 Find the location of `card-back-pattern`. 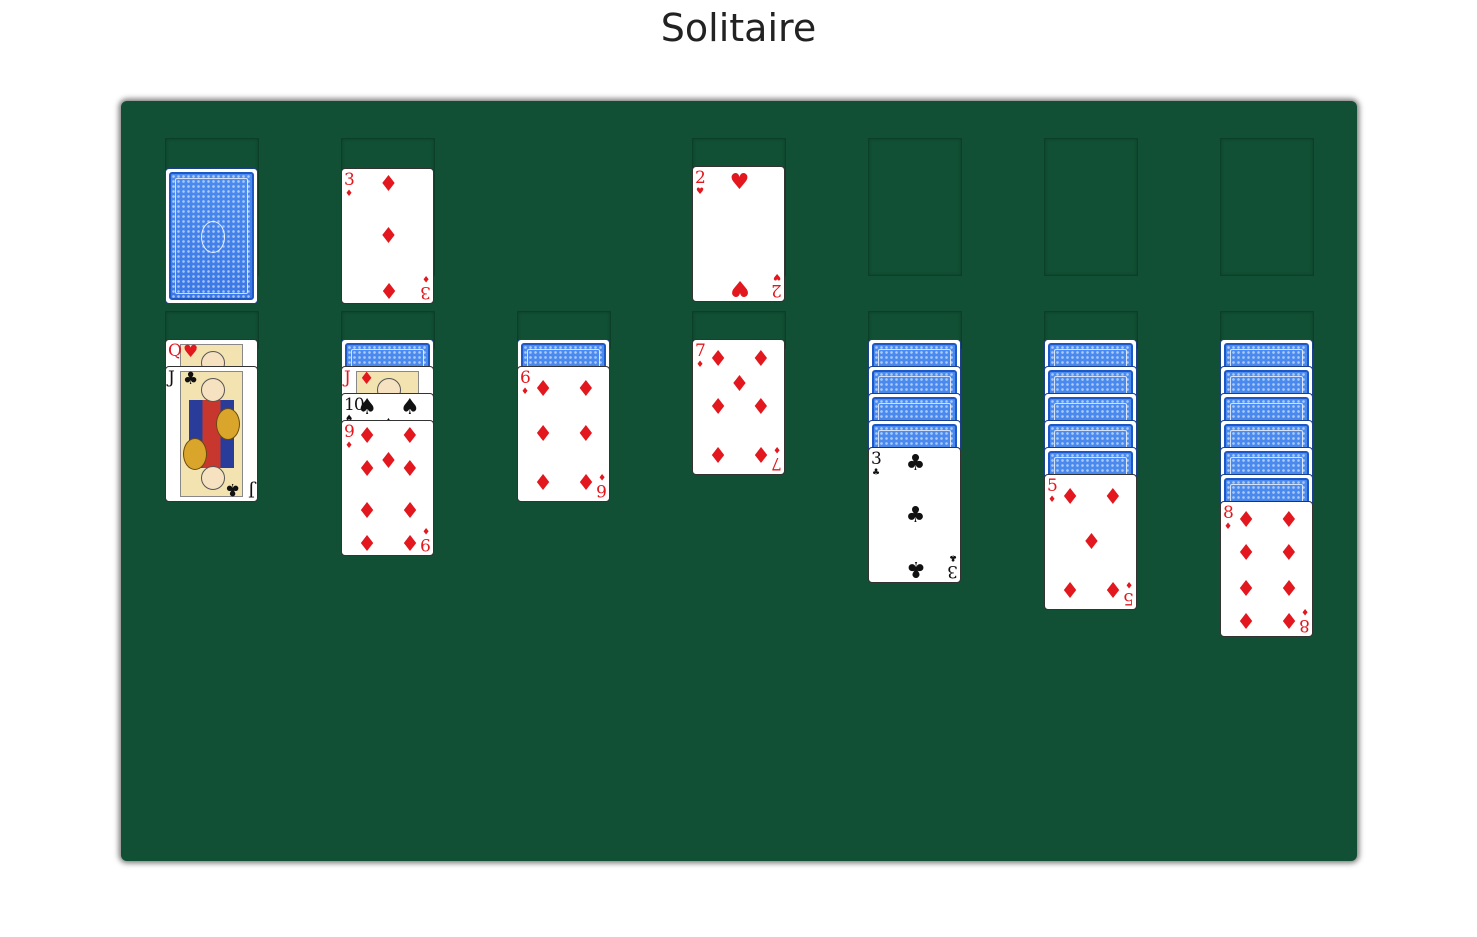

card-back-pattern is located at coordinates (211, 236).